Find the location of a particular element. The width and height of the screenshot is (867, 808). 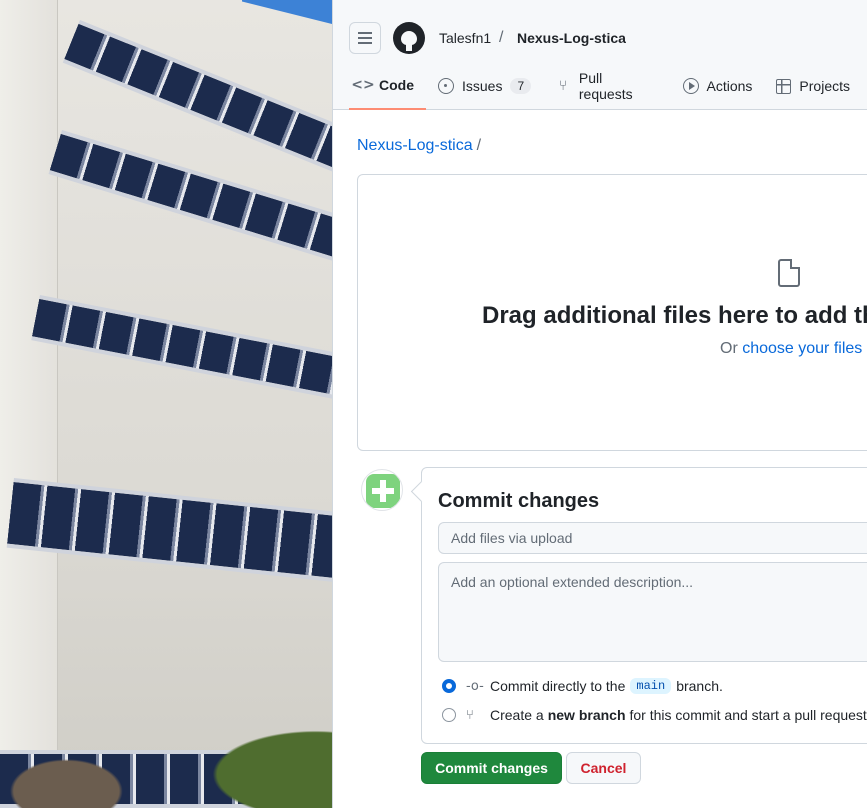

git-commit-icon: -o- is located at coordinates (475, 686).